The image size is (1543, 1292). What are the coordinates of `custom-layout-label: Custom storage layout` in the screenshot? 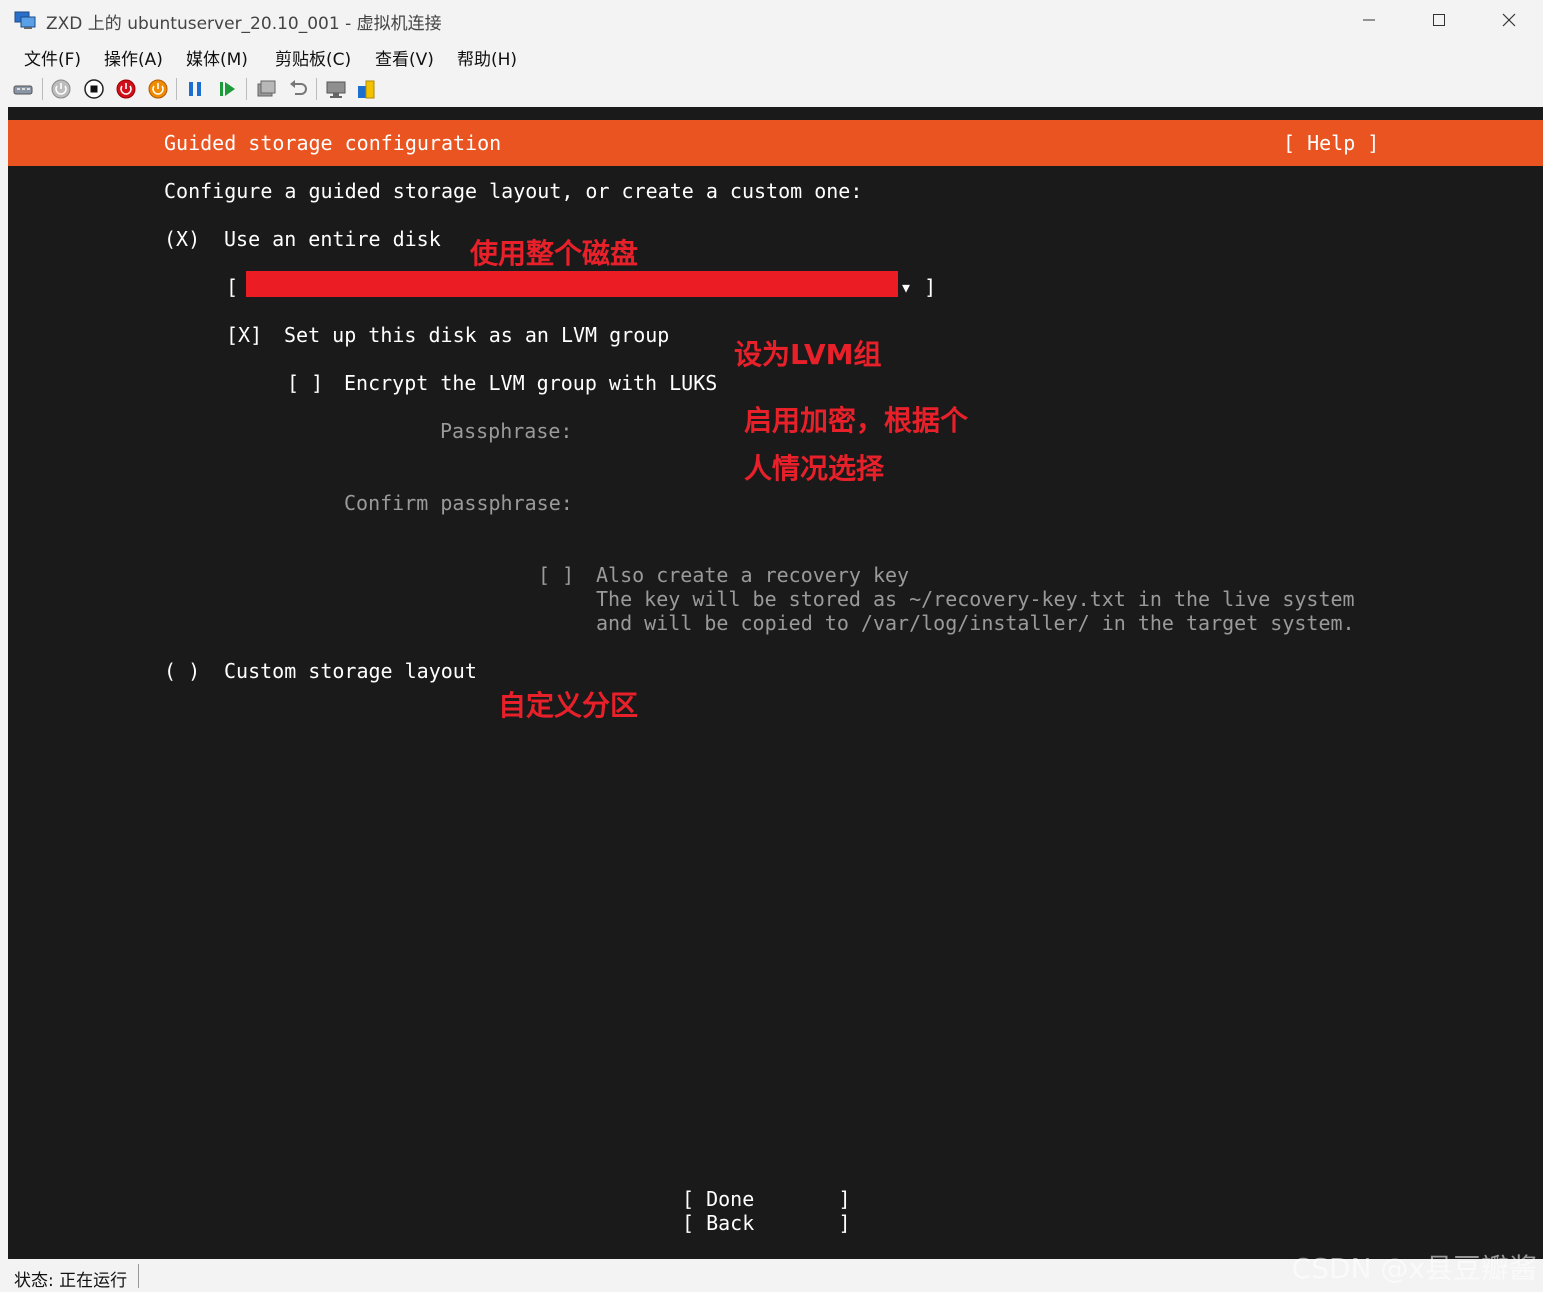 It's located at (350, 671).